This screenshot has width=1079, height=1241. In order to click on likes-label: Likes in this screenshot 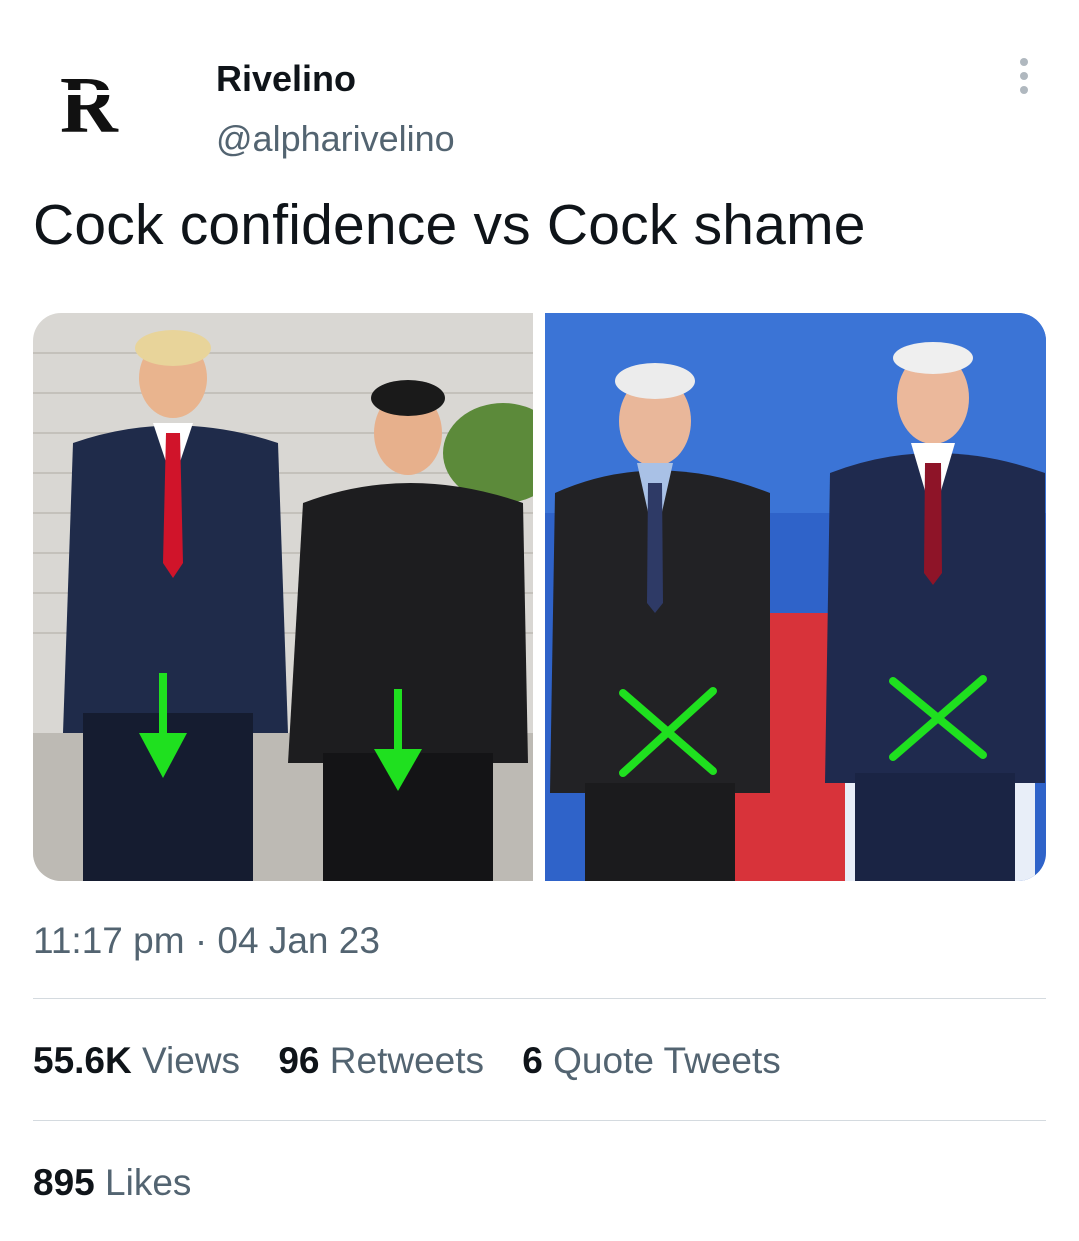, I will do `click(148, 1182)`.